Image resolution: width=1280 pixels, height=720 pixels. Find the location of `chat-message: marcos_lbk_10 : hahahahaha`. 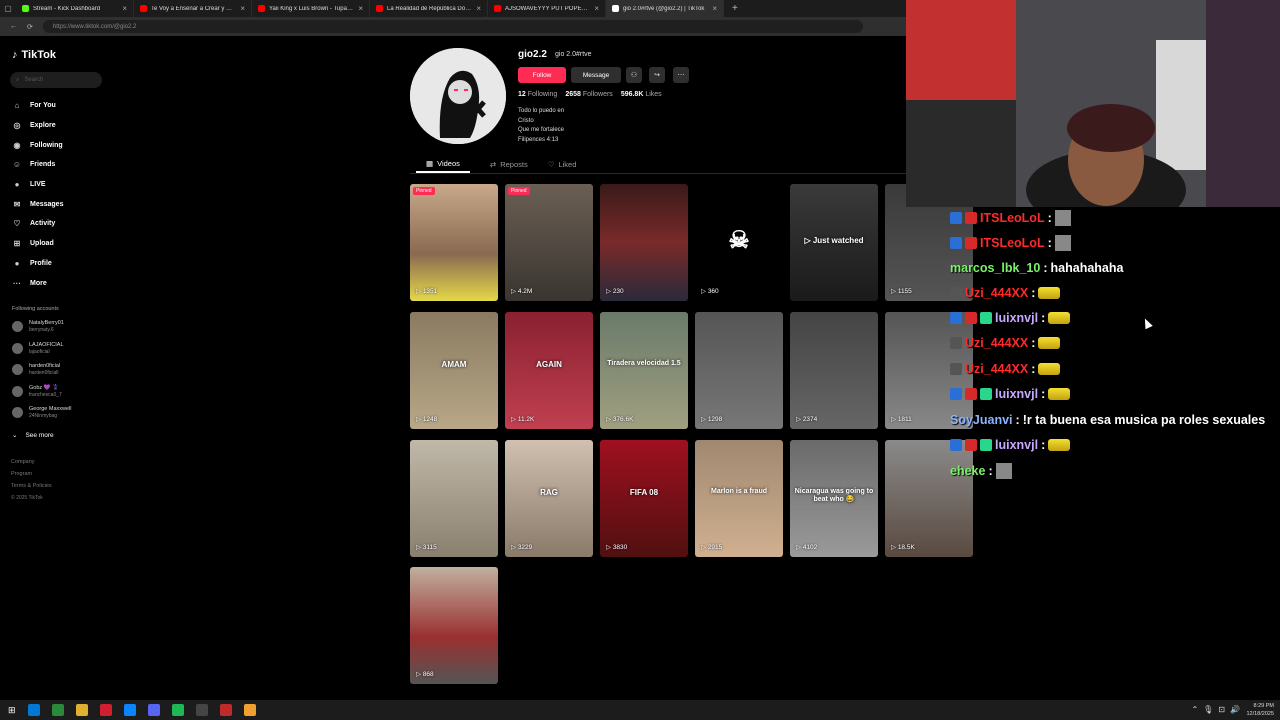

chat-message: marcos_lbk_10 : hahahahaha is located at coordinates (1036, 268).